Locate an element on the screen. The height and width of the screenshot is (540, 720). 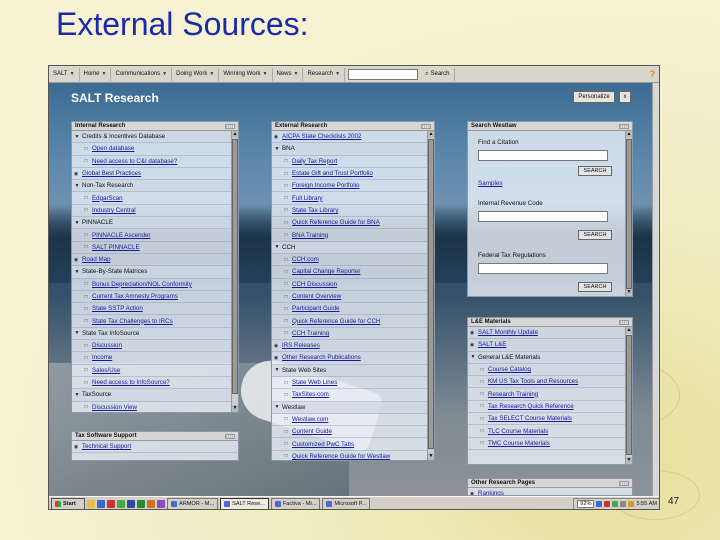
section-header: ▼ Credits & Incentives Database is located at coordinates (155, 137).